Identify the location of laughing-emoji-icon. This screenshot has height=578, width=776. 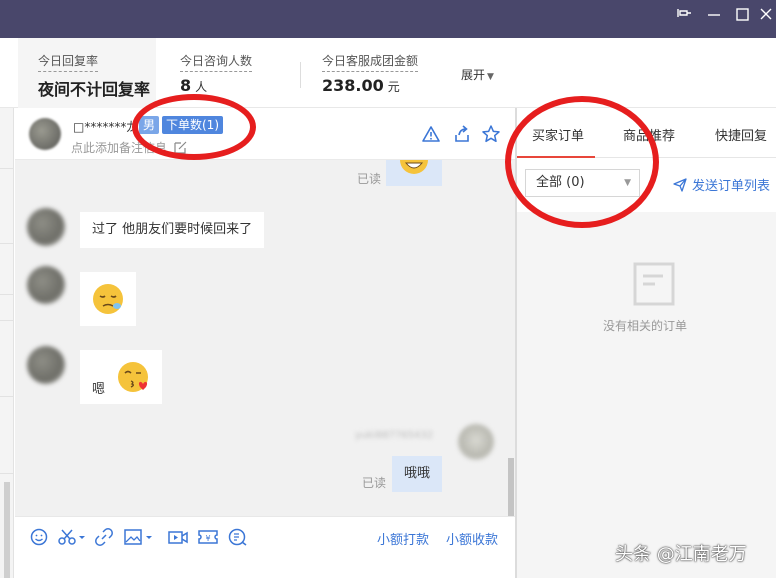
(414, 167).